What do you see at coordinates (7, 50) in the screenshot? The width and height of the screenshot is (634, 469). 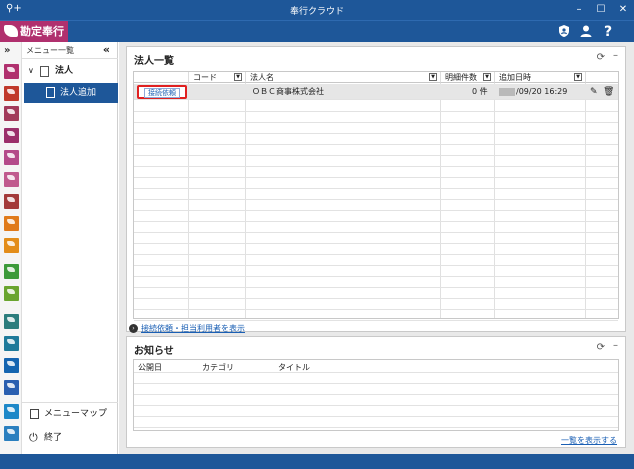 I see `expand-menu-button: »` at bounding box center [7, 50].